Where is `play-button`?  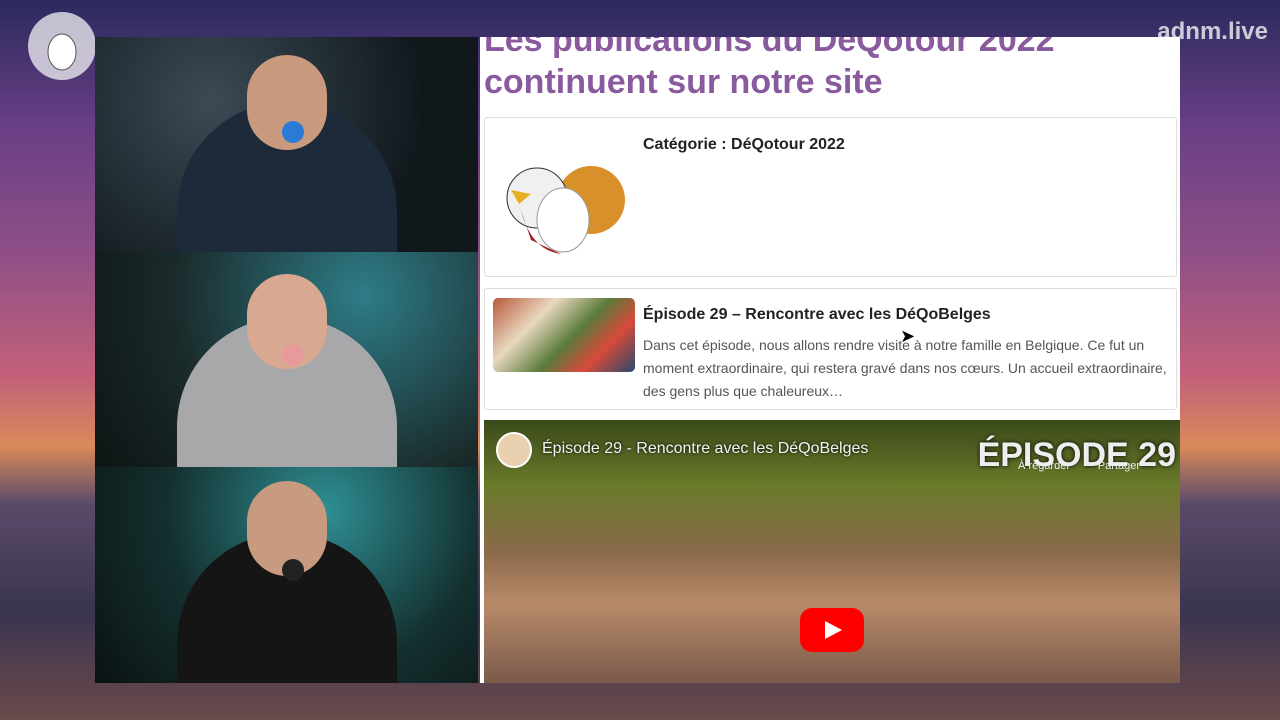 play-button is located at coordinates (832, 630).